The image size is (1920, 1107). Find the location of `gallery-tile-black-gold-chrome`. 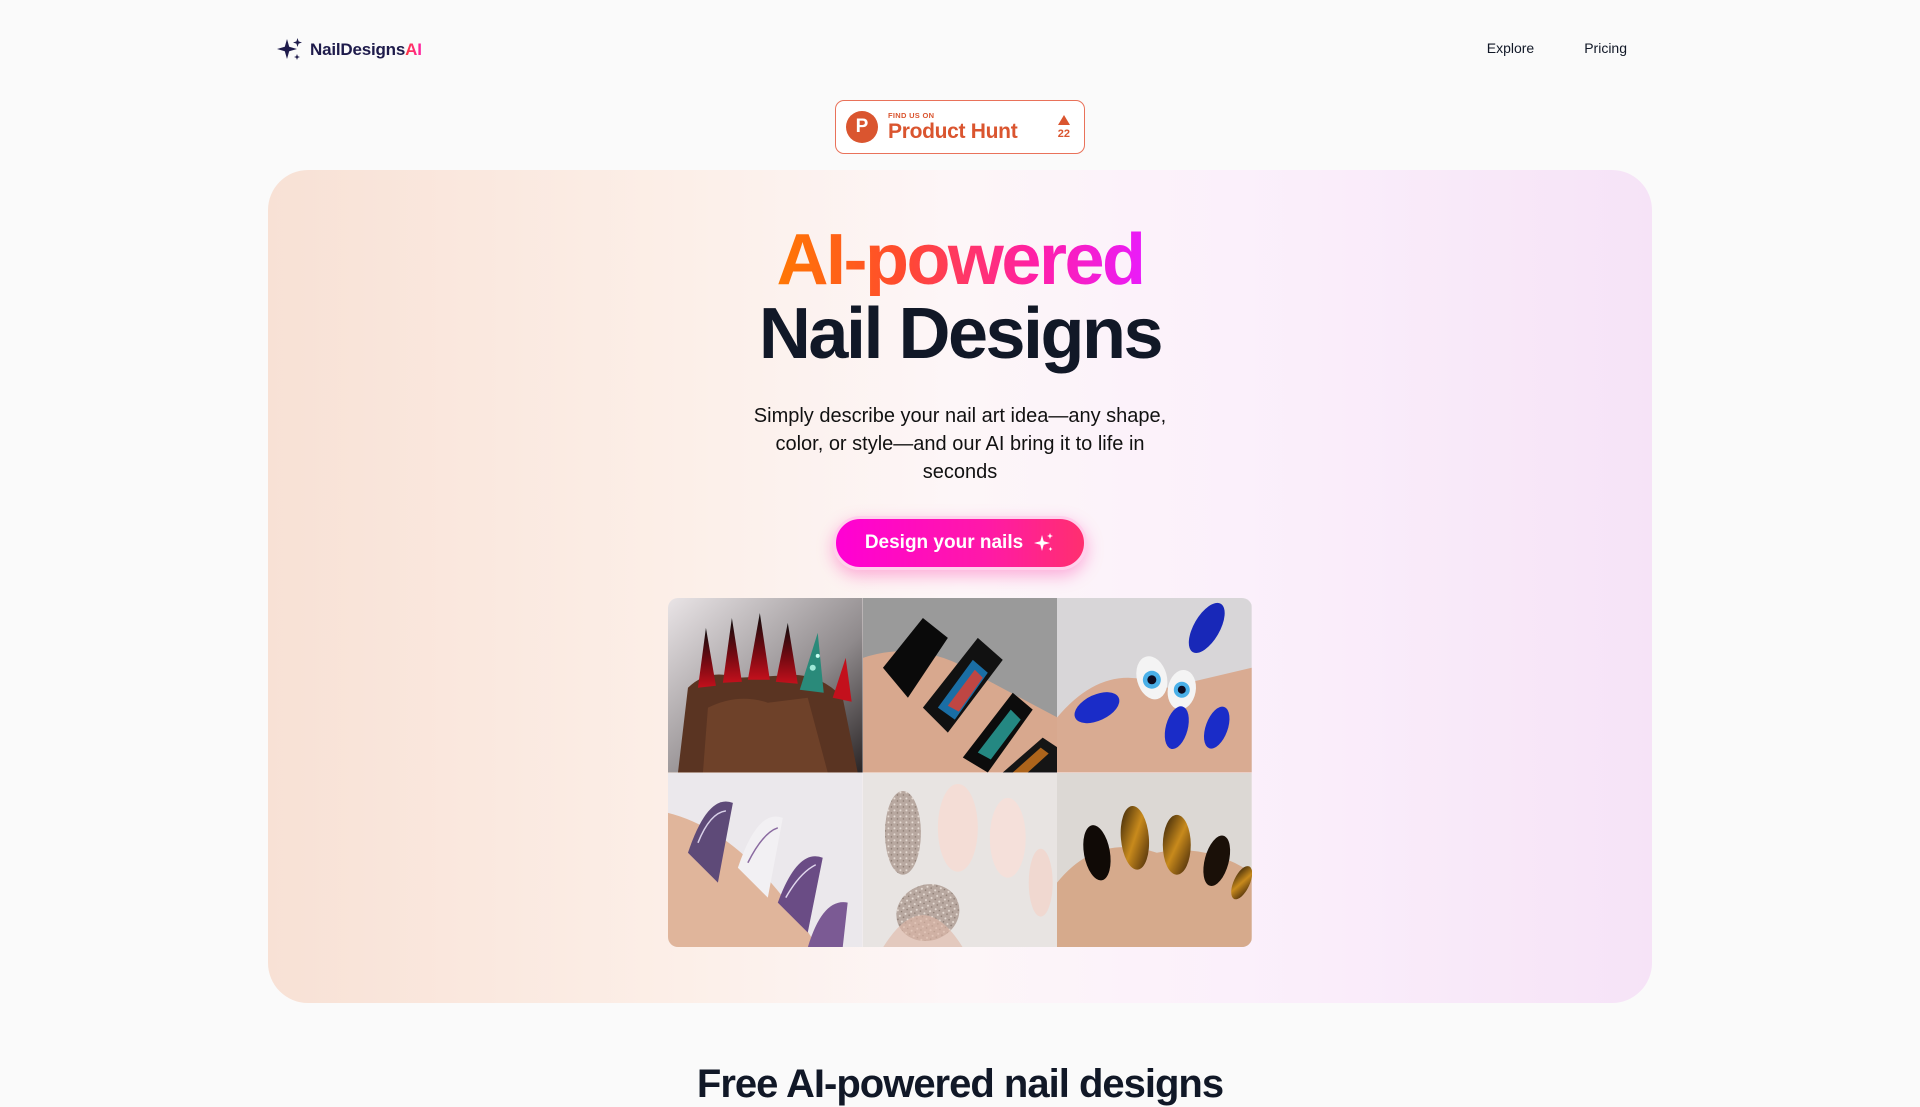

gallery-tile-black-gold-chrome is located at coordinates (1154, 859).